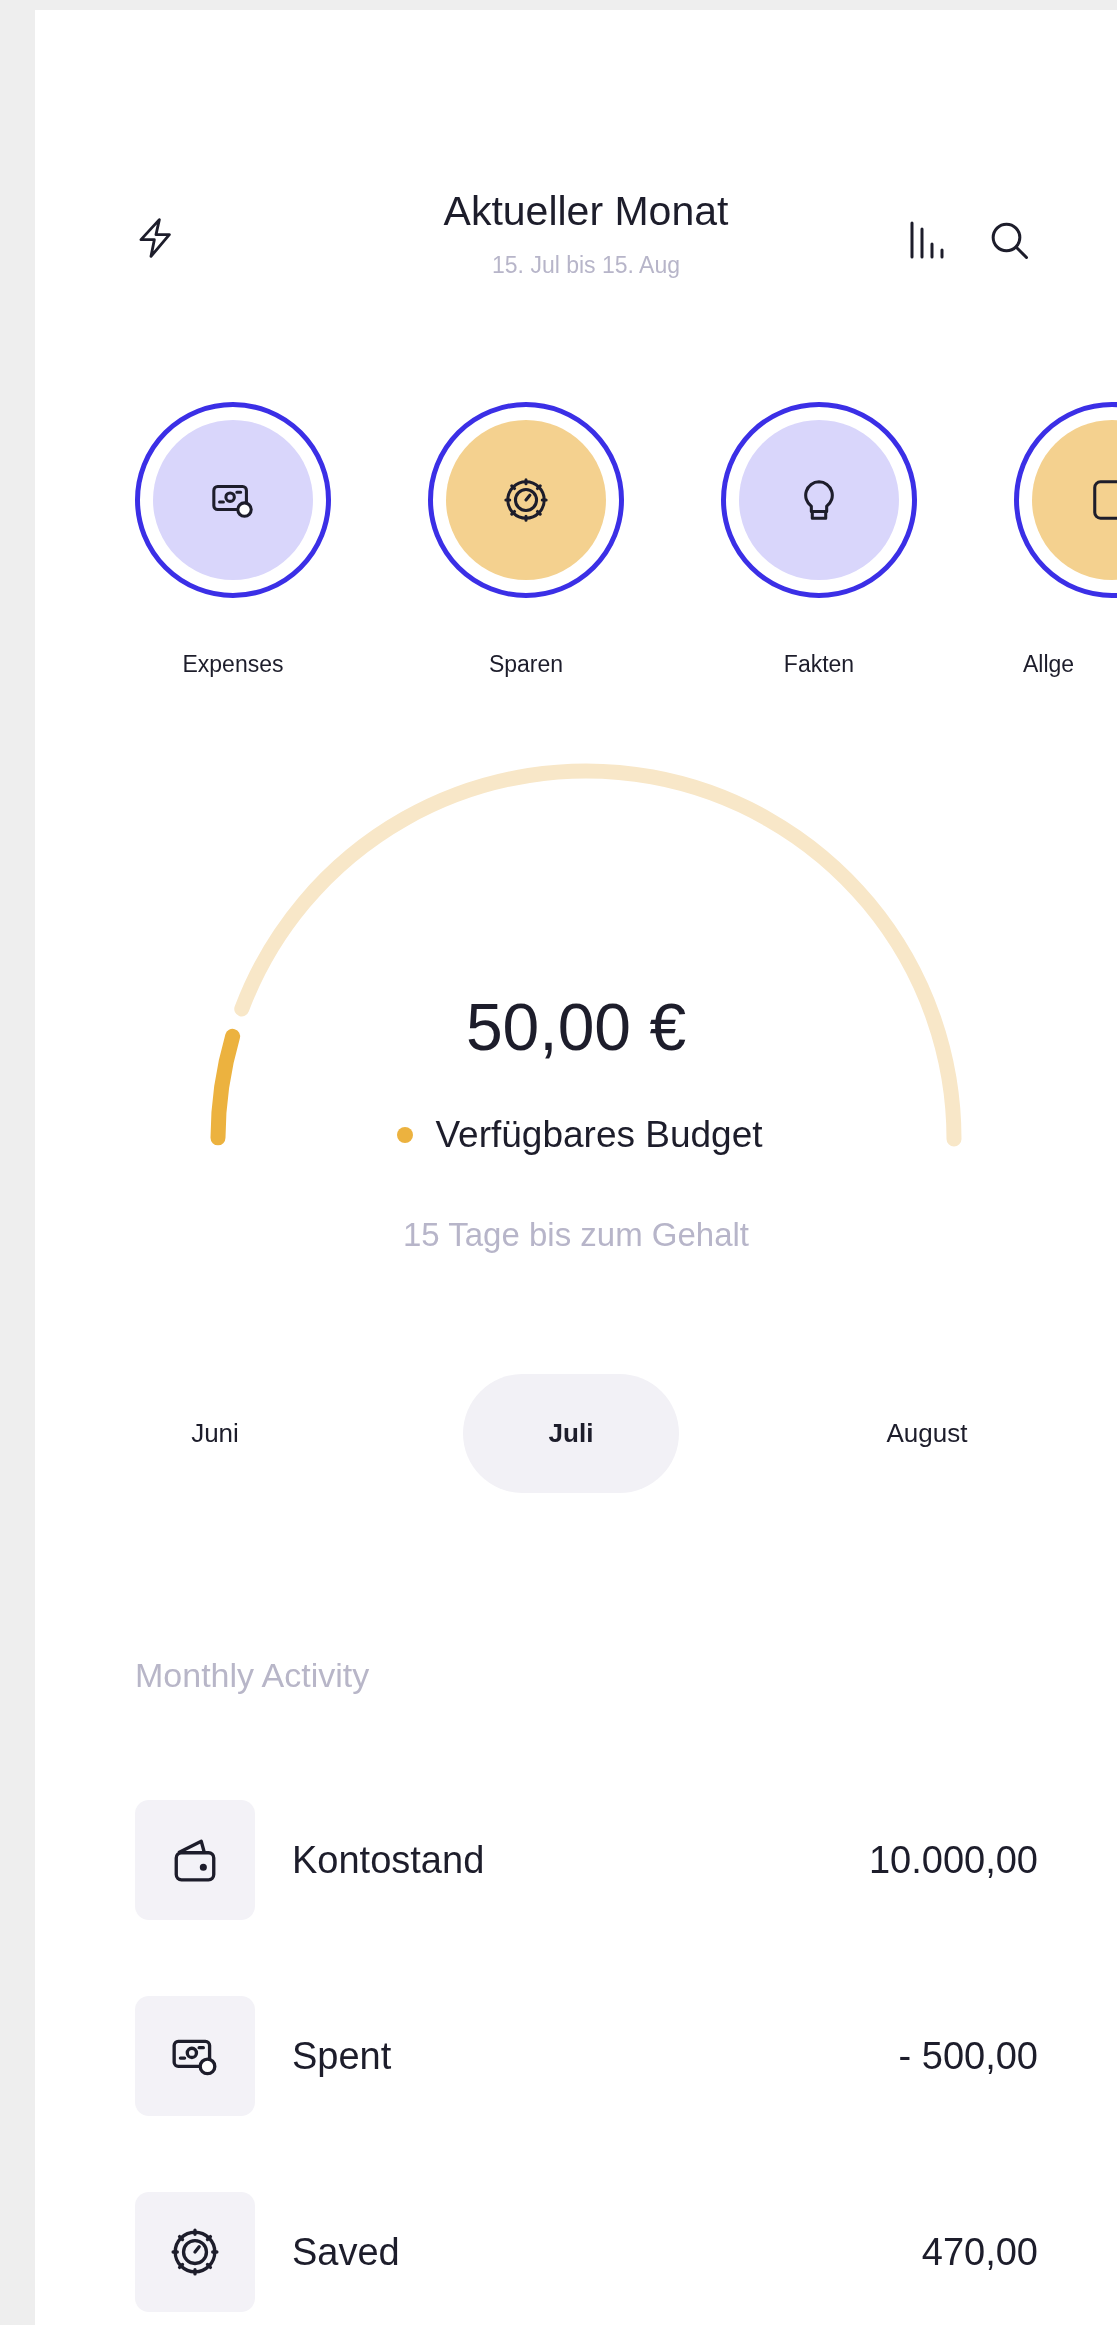 This screenshot has width=1117, height=2325. I want to click on bar-chart-icon, so click(928, 240).